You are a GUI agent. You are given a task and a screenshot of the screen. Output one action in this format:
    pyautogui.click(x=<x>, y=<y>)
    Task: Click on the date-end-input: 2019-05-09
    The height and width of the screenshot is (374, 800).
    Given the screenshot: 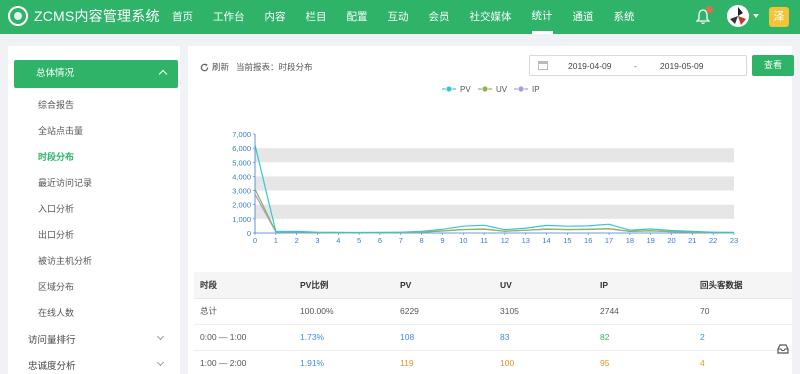 What is the action you would take?
    pyautogui.click(x=681, y=66)
    